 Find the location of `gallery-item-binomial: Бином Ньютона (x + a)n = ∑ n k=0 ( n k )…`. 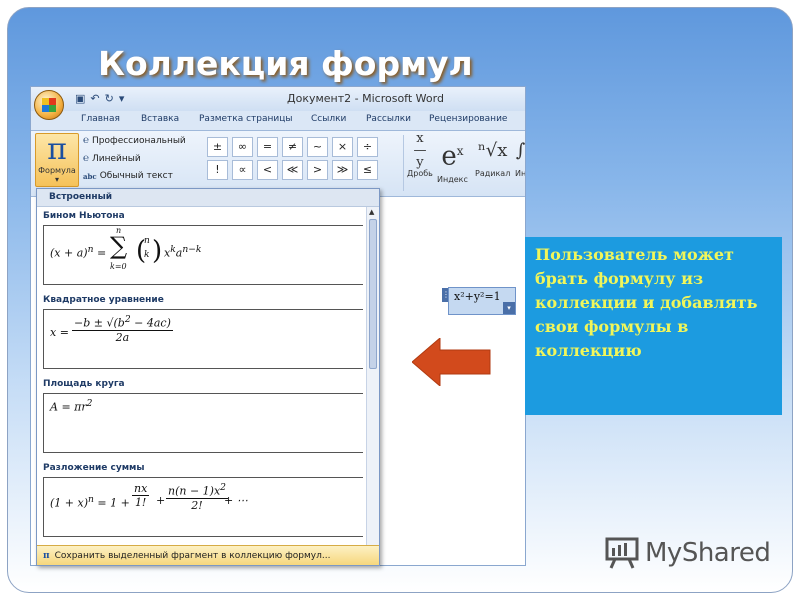

gallery-item-binomial: Бином Ньютона (x + a)n = ∑ n k=0 ( n k )… is located at coordinates (203, 248).